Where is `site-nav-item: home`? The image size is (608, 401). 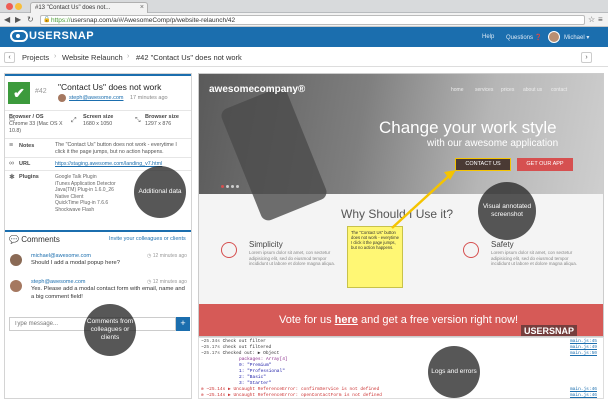
site-nav-item: home is located at coordinates (457, 90).